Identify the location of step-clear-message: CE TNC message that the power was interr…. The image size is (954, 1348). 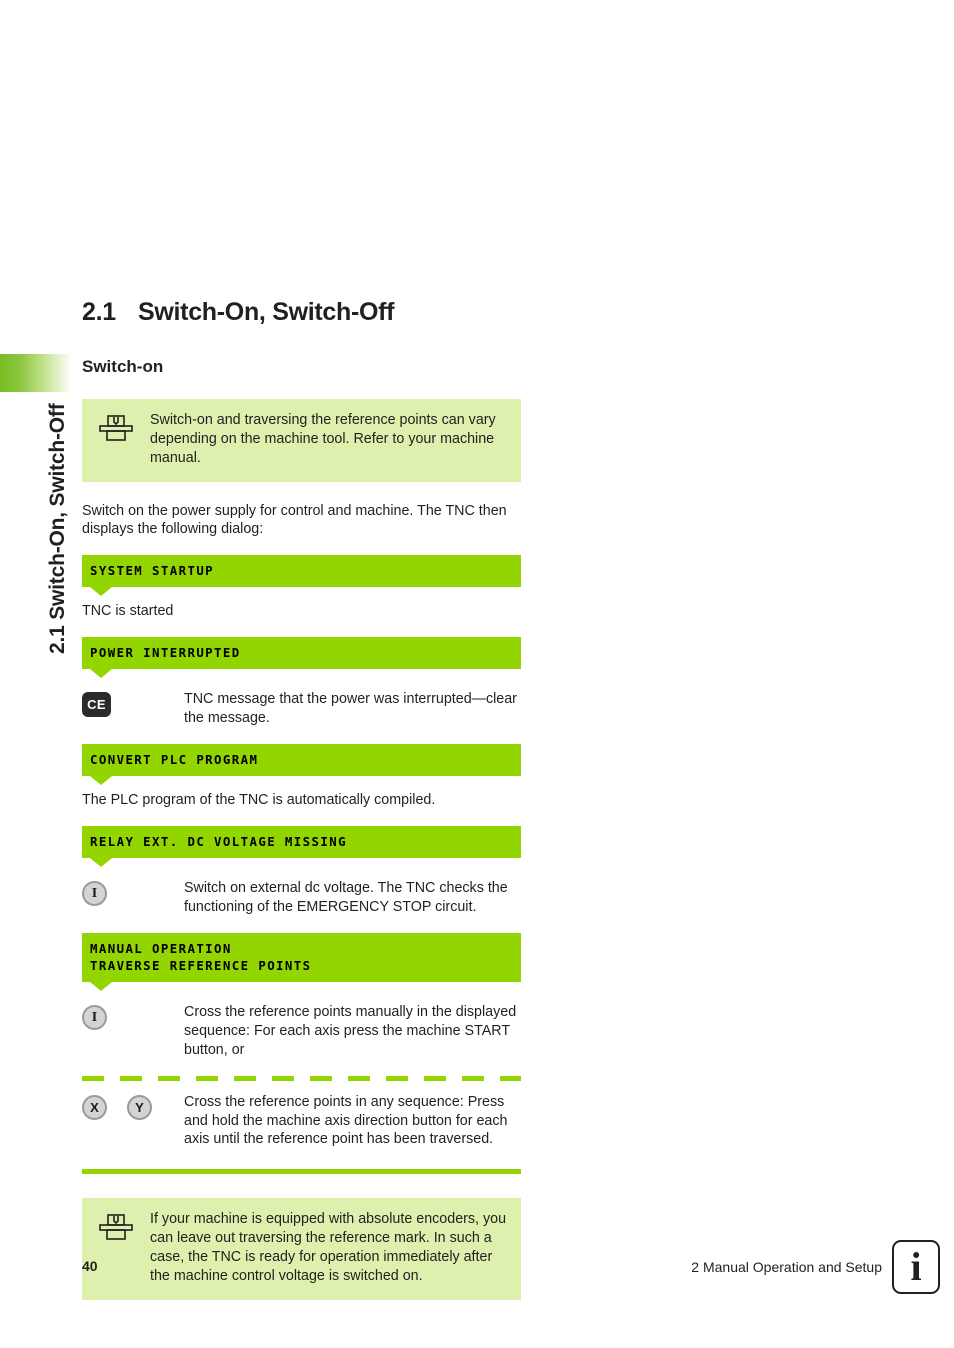
(301, 709).